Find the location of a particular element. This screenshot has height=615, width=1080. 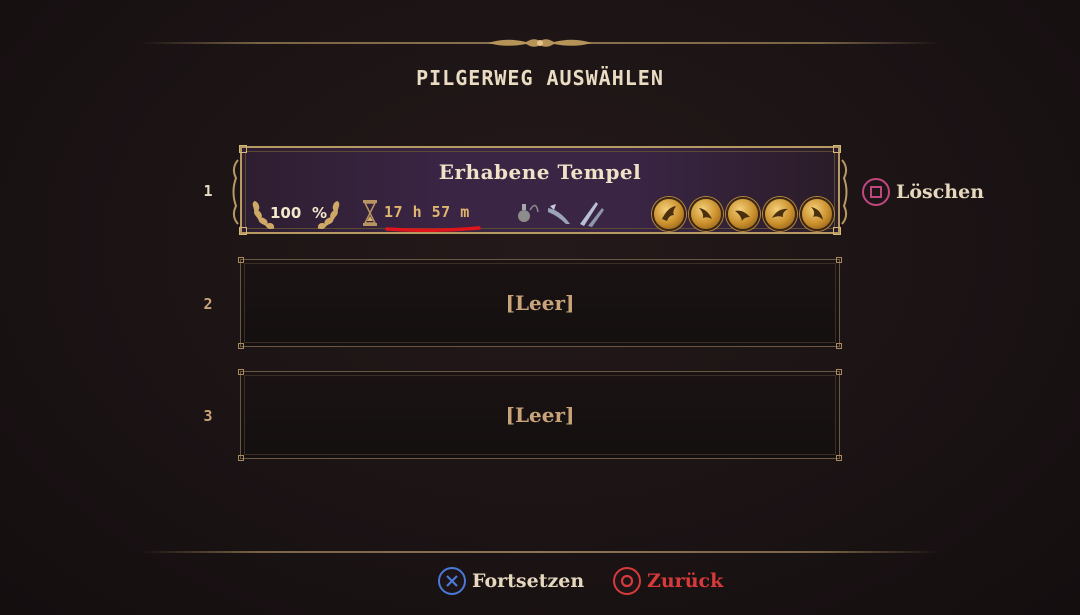

cross-button-icon is located at coordinates (452, 581).